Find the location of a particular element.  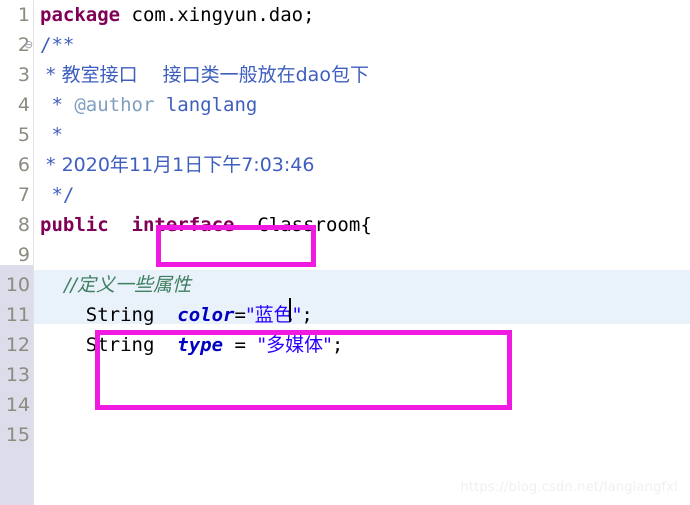

code-token-cmt: //定义一些属性 is located at coordinates (115, 285).